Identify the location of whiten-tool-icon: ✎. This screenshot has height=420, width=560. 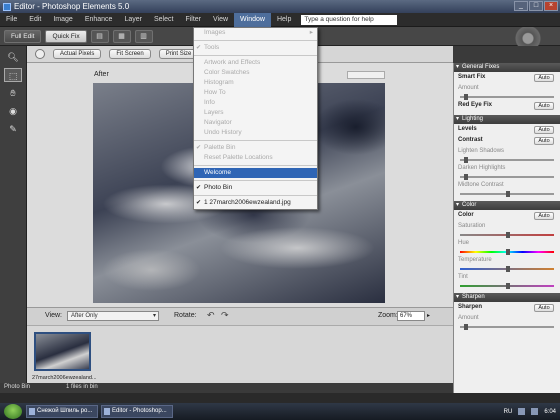
(13, 129).